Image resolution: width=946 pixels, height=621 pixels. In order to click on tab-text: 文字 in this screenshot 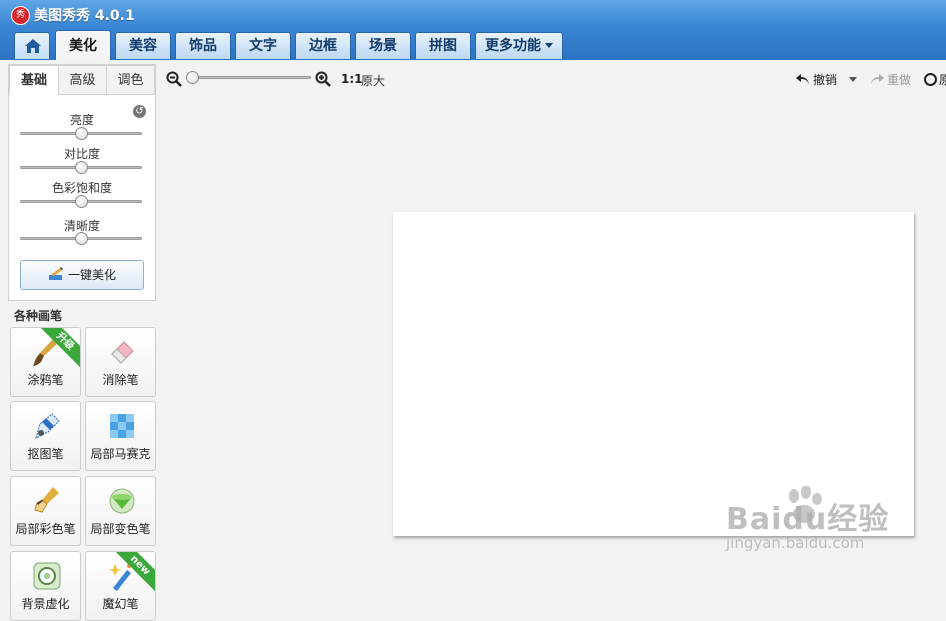, I will do `click(263, 45)`.